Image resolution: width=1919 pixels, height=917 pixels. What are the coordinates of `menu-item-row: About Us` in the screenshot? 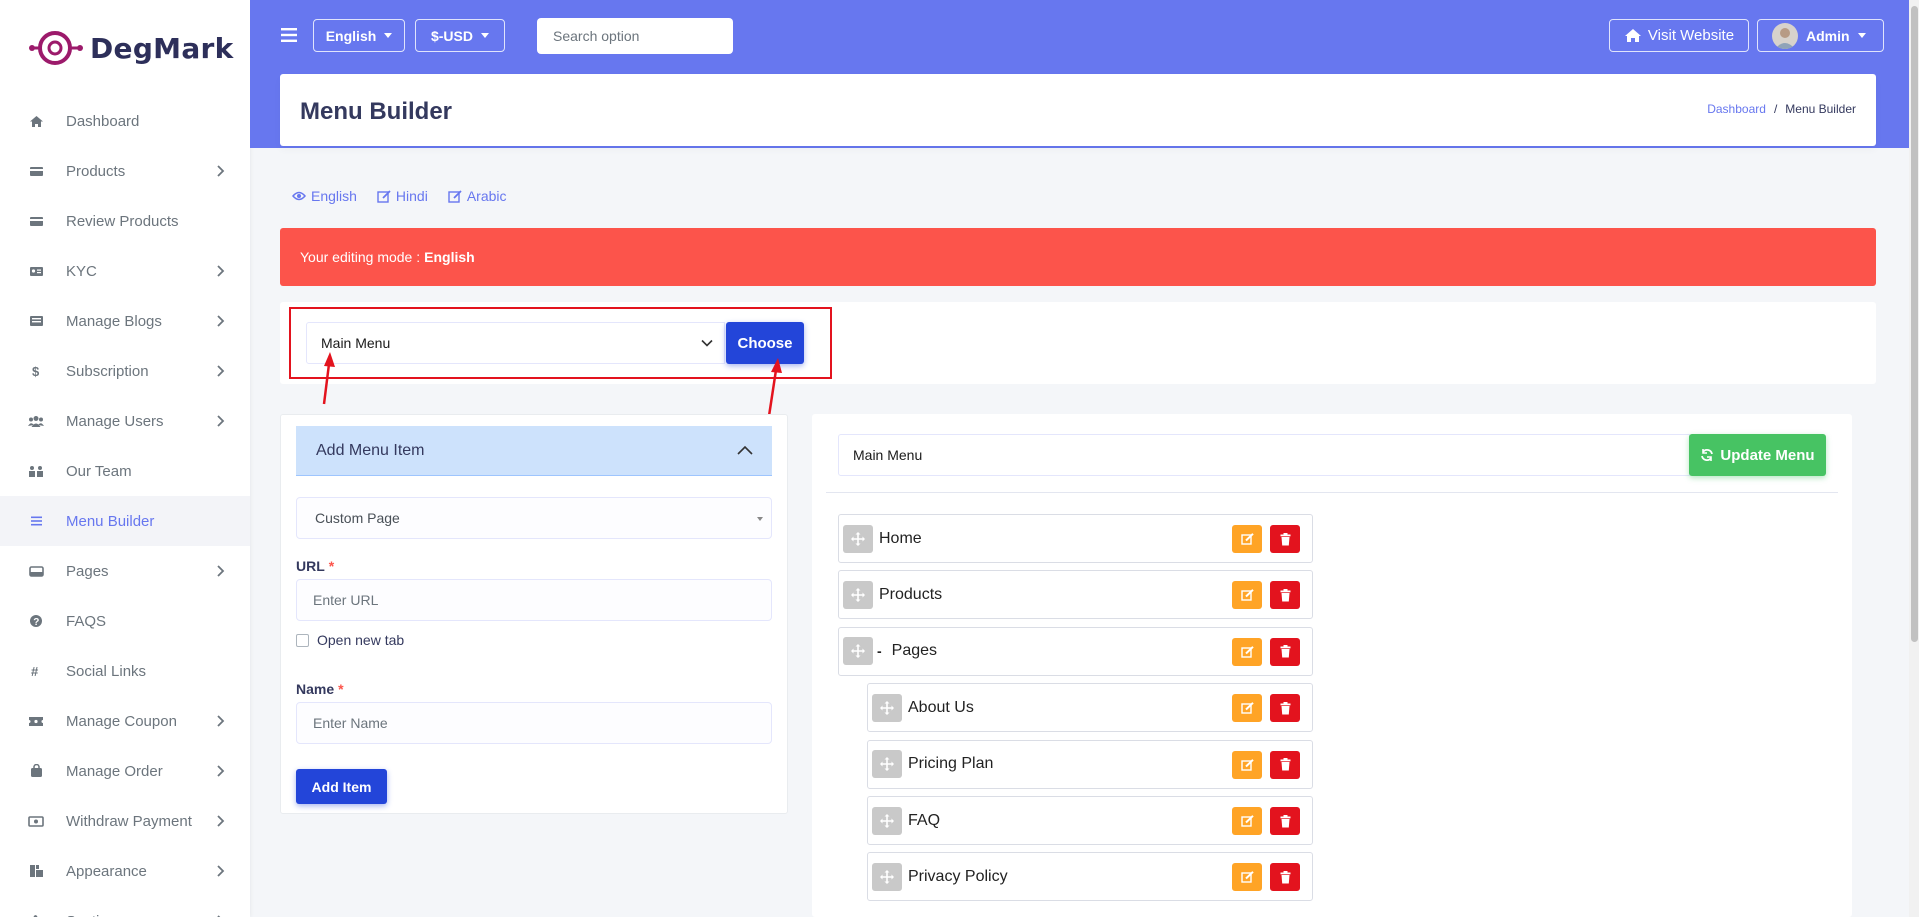 It's located at (1090, 708).